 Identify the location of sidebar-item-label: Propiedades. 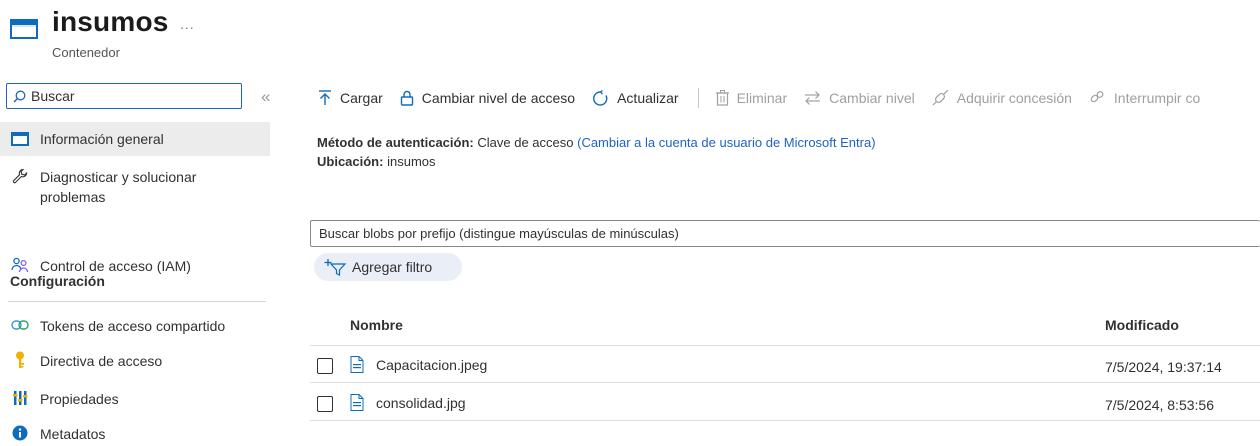
(79, 399).